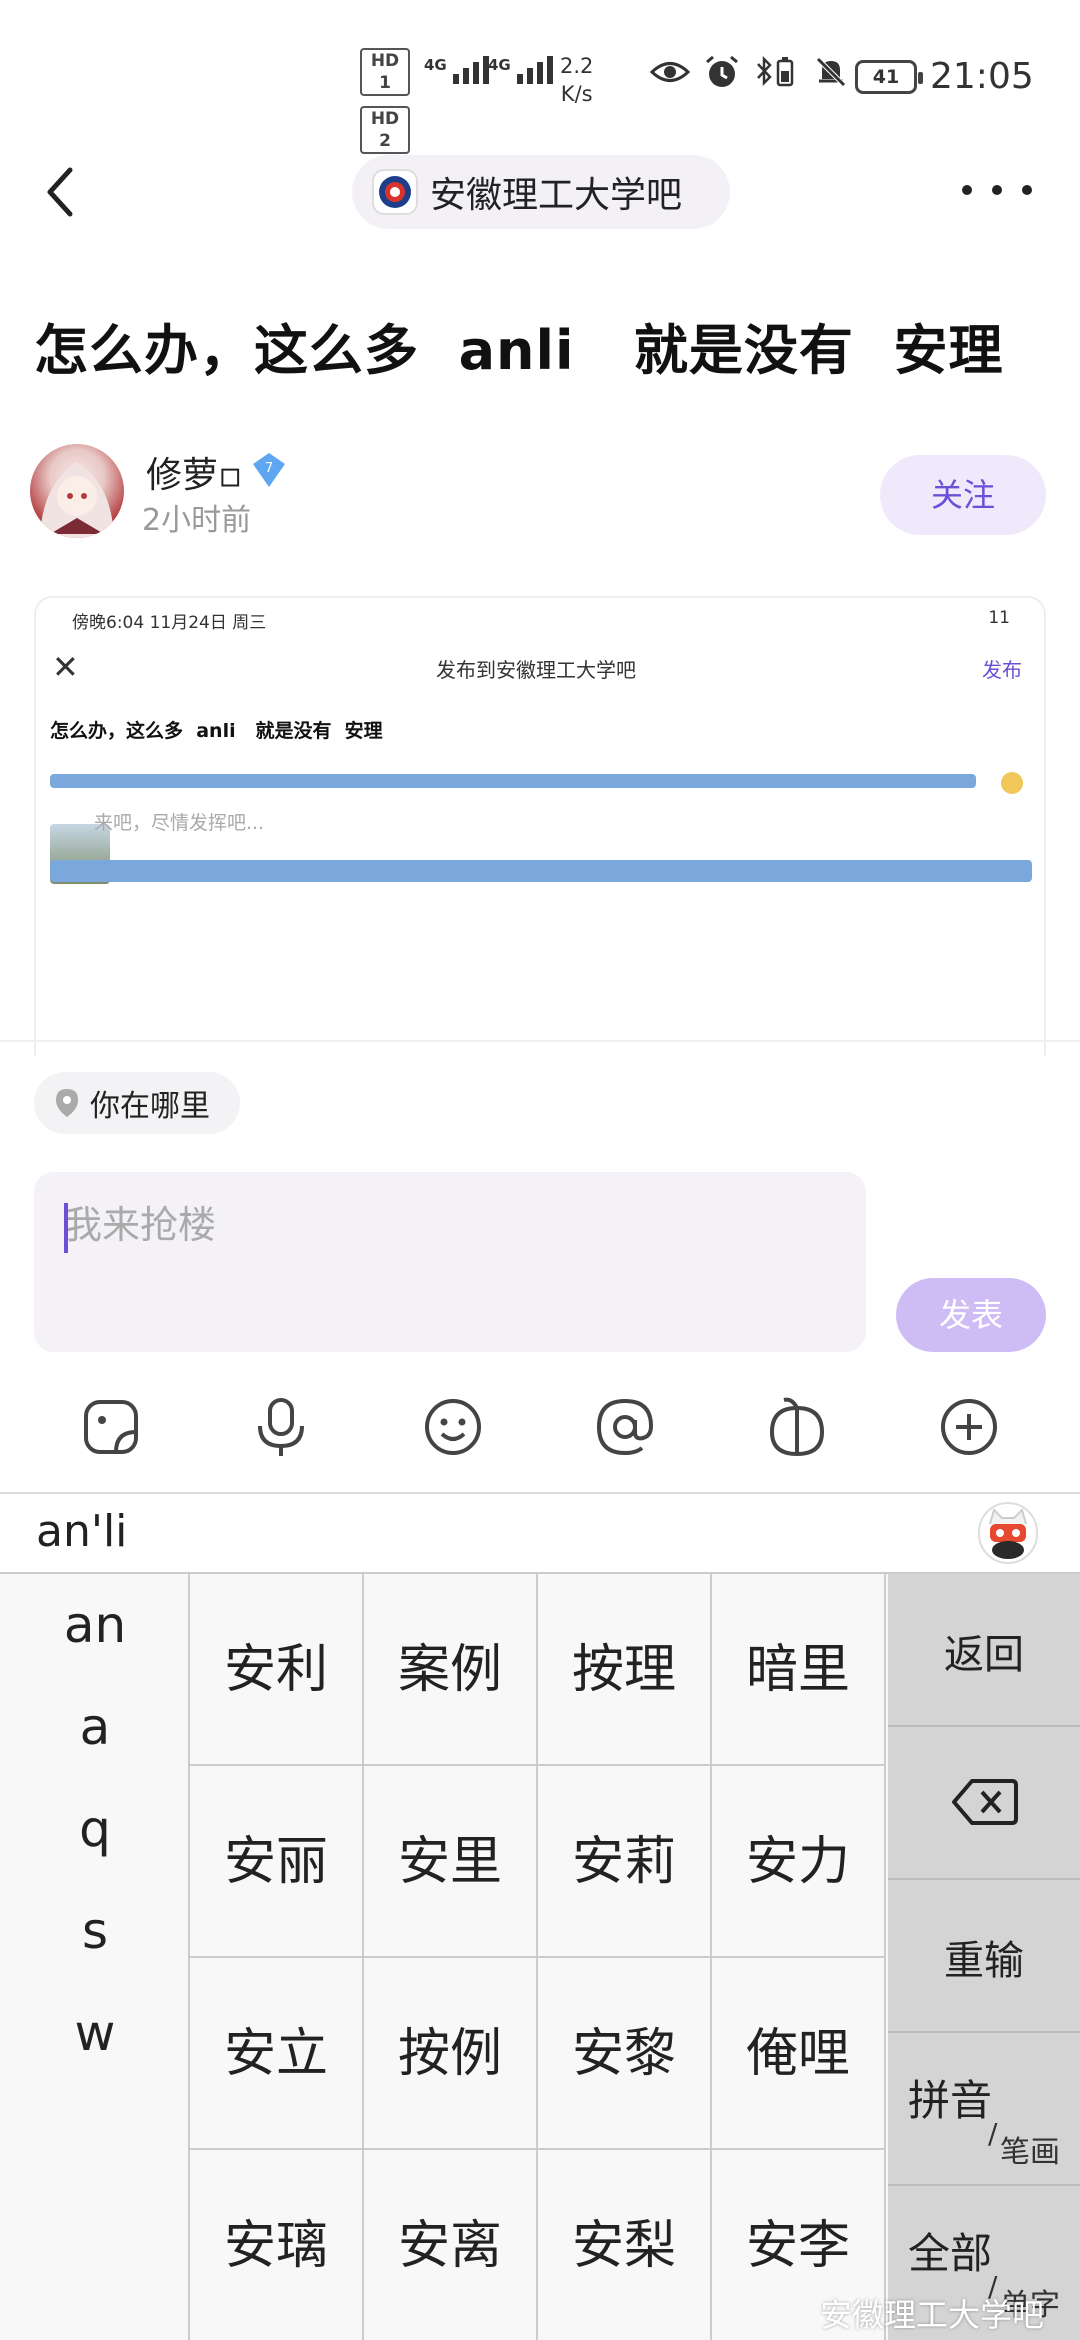 The height and width of the screenshot is (2340, 1080). Describe the element at coordinates (670, 72) in the screenshot. I see `eye-icon` at that location.